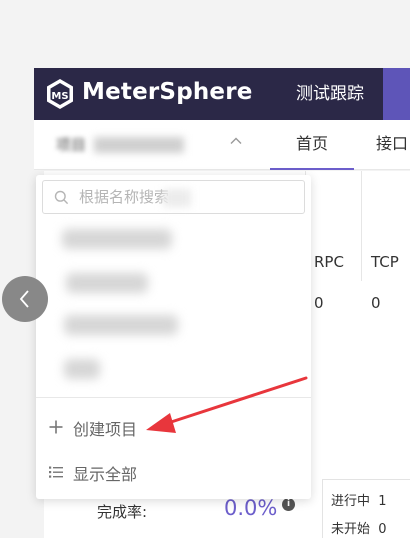  I want to click on sub-nav-bar: 项目 首页 接口, so click(222, 145).